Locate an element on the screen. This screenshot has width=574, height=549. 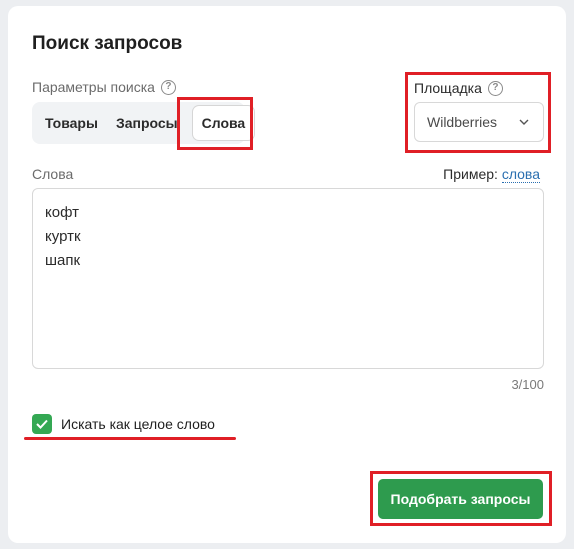
tab-products: Товары is located at coordinates (71, 123).